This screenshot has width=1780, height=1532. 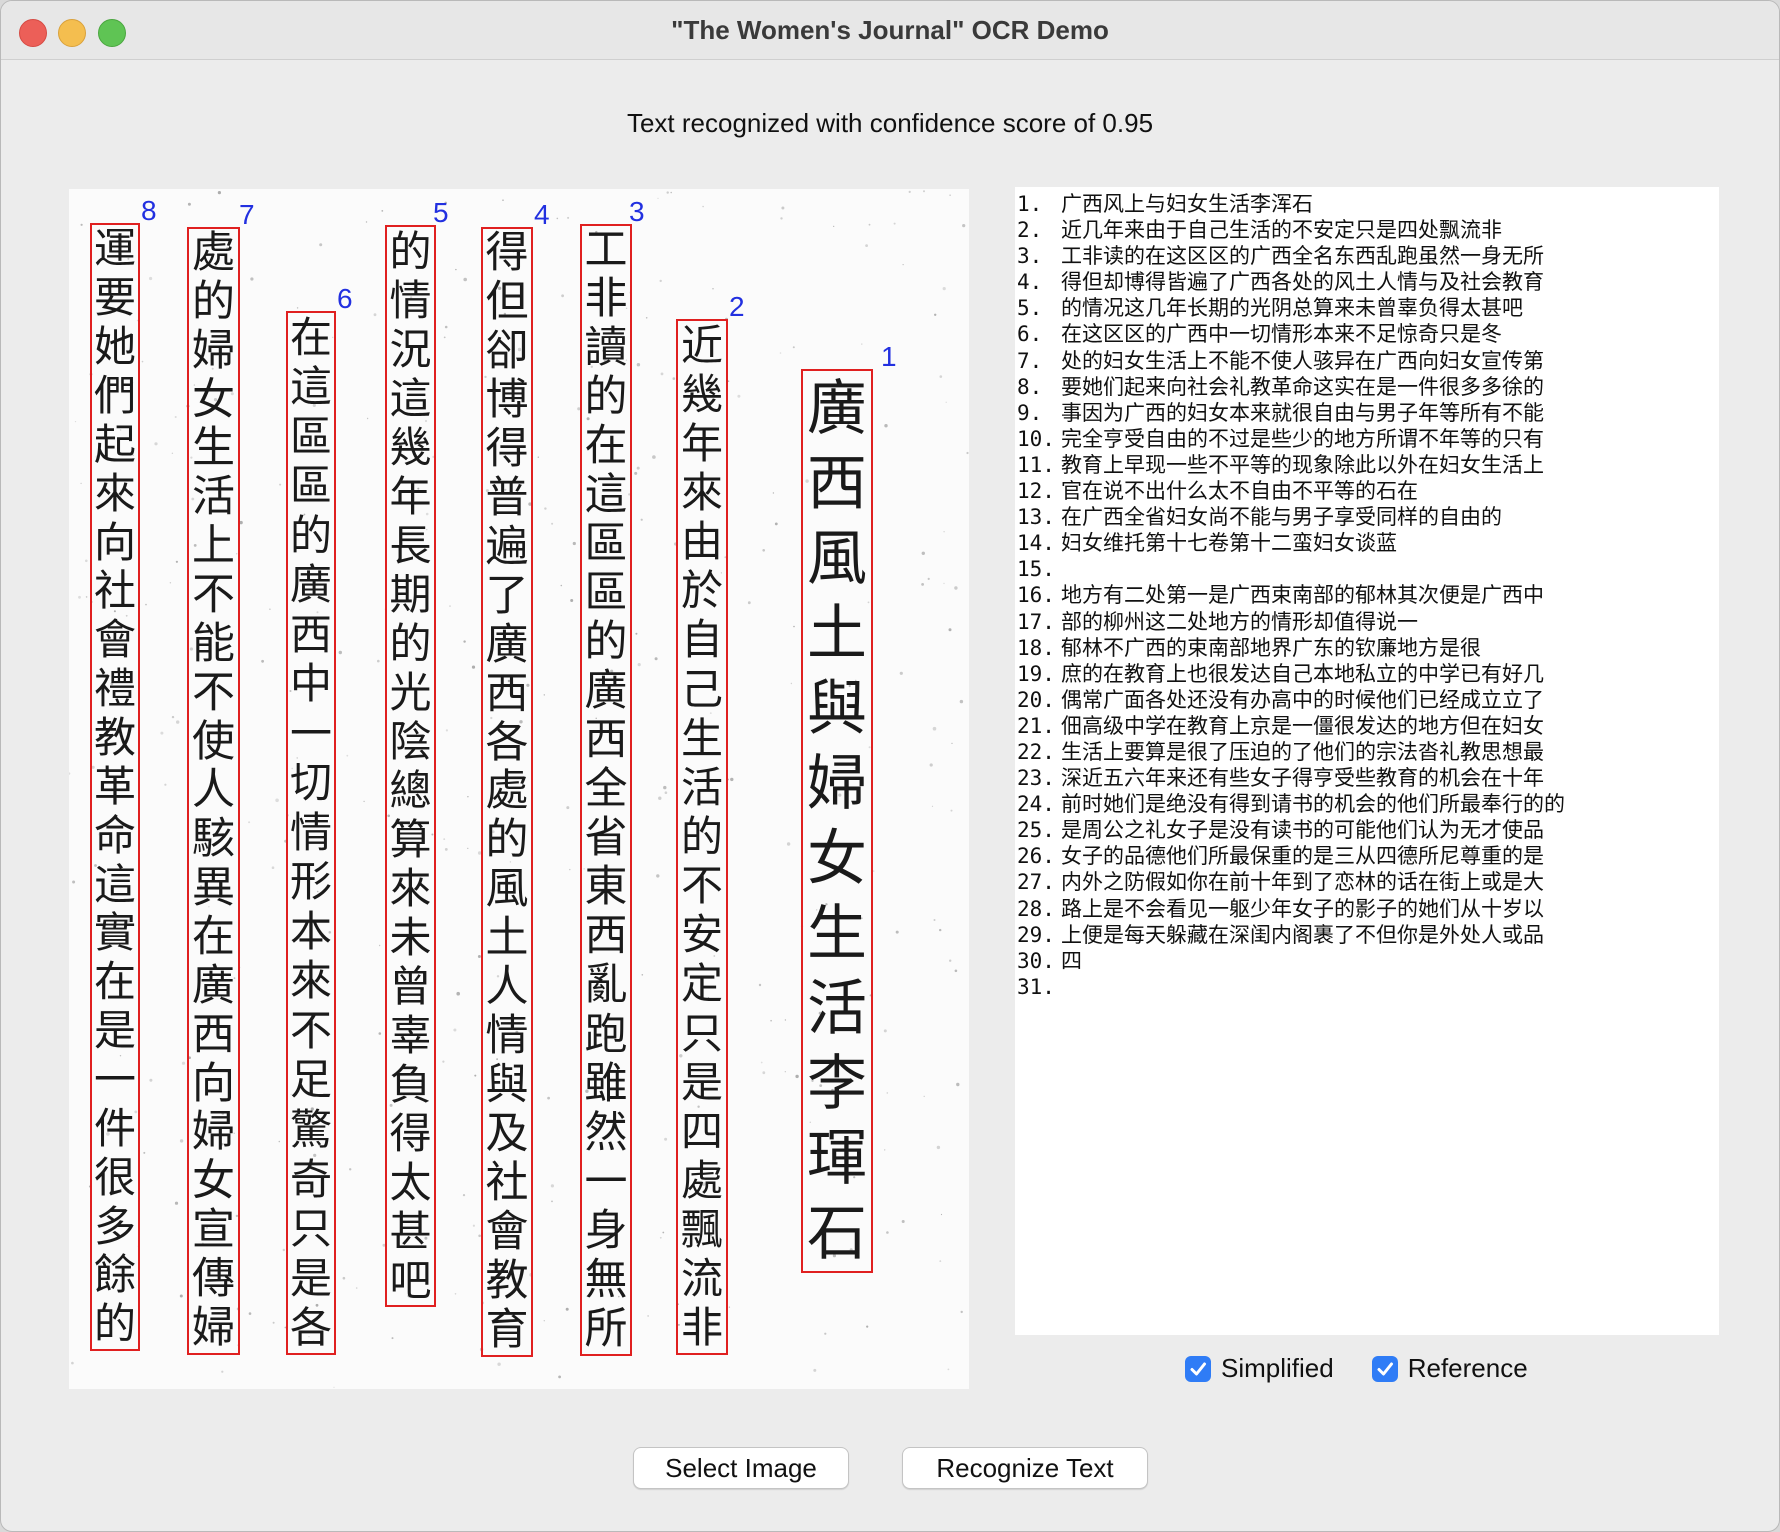 I want to click on ocr-line-number: 30., so click(x=1036, y=960).